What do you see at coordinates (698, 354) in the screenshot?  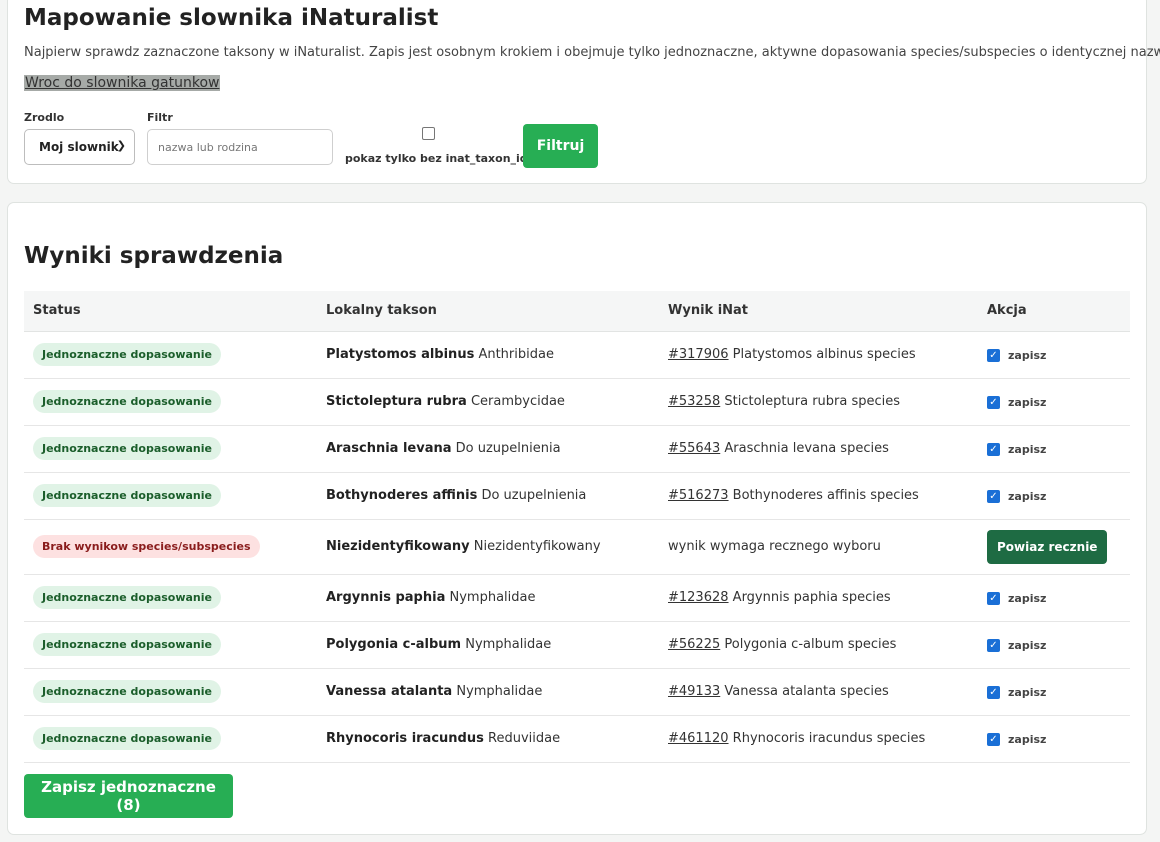 I see `inat-taxon-link: #317906` at bounding box center [698, 354].